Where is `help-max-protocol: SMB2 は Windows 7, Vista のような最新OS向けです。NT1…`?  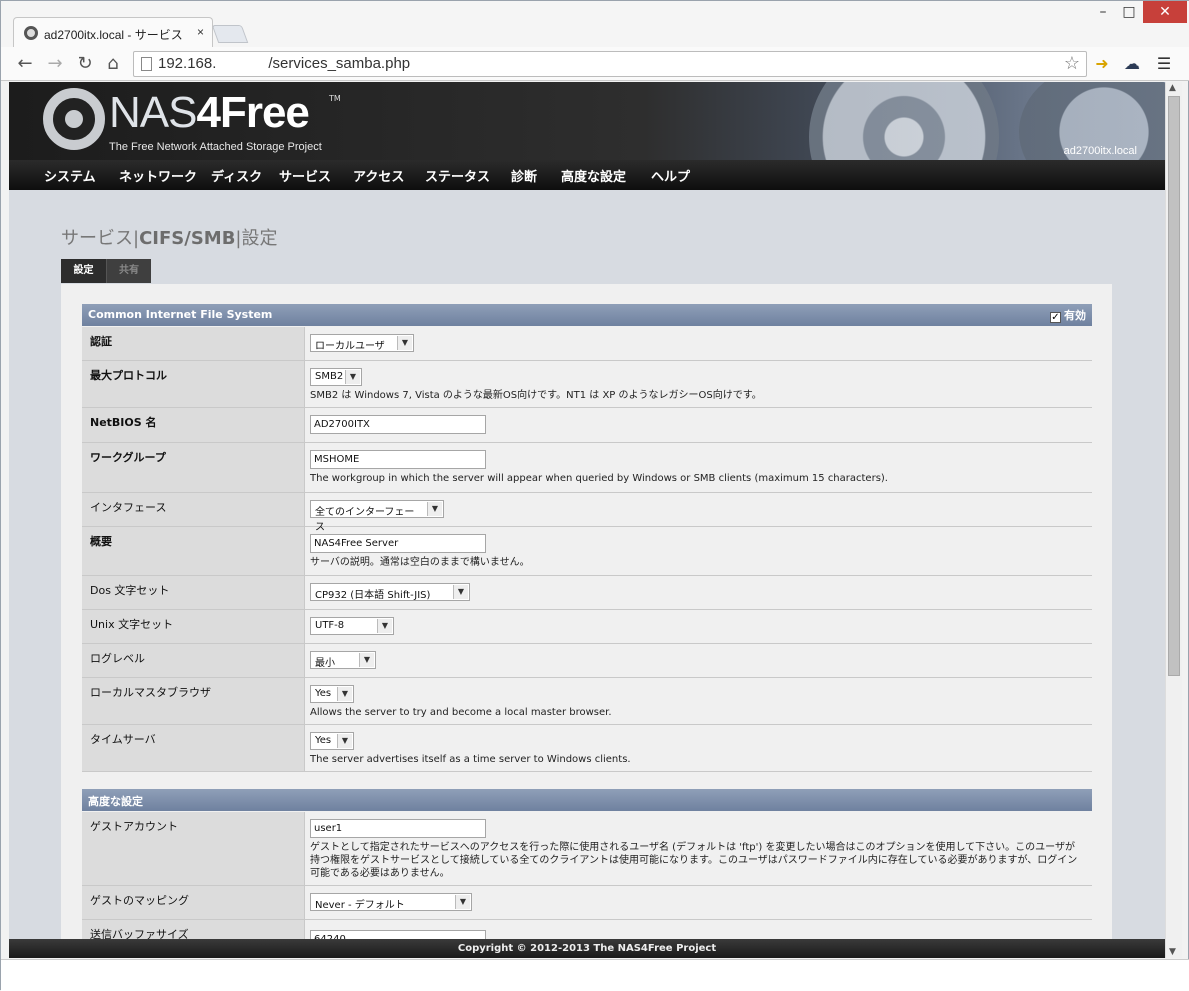 help-max-protocol: SMB2 は Windows 7, Vista のような最新OS向けです。NT1… is located at coordinates (536, 395).